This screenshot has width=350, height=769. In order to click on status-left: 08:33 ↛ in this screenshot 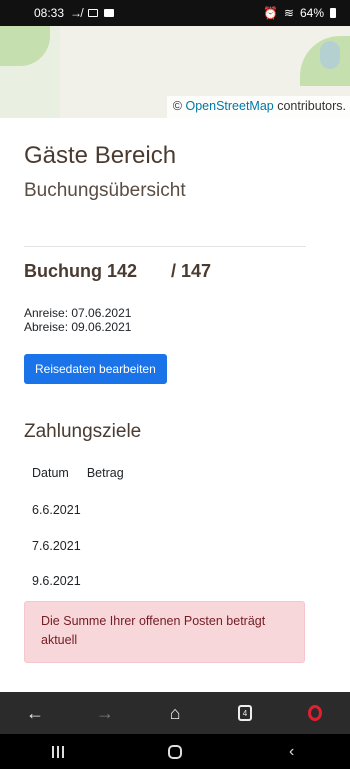, I will do `click(74, 13)`.